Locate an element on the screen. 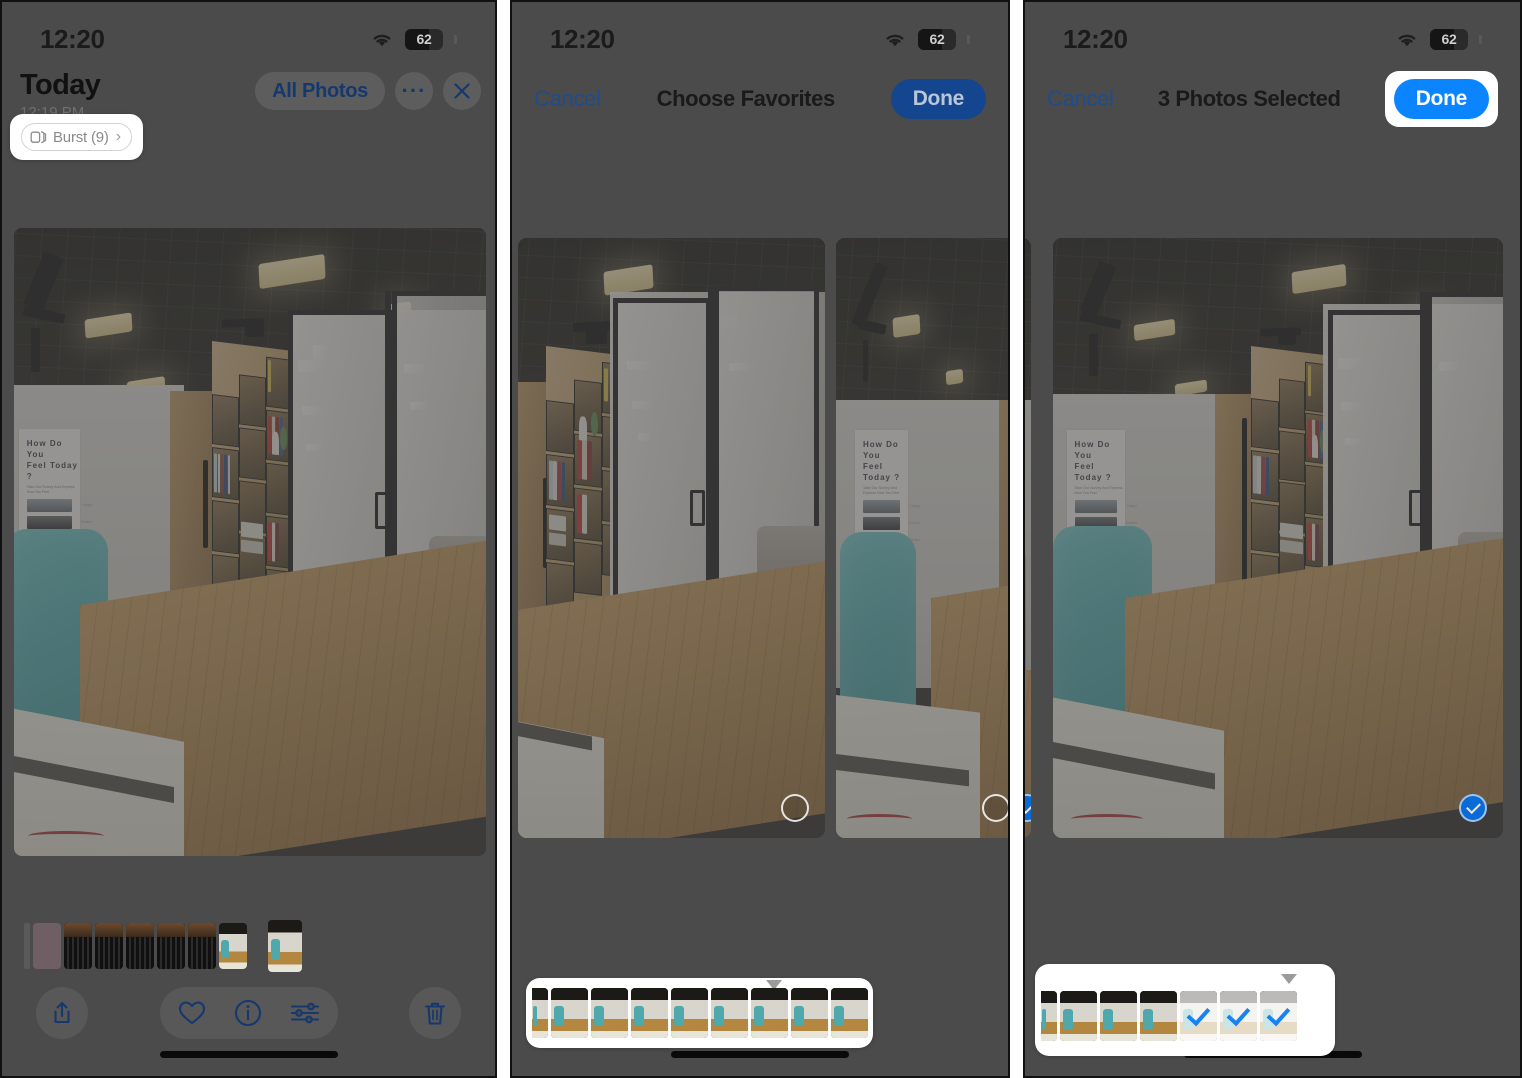 This screenshot has width=1524, height=1078. carousel-photo-previous is located at coordinates (1028, 538).